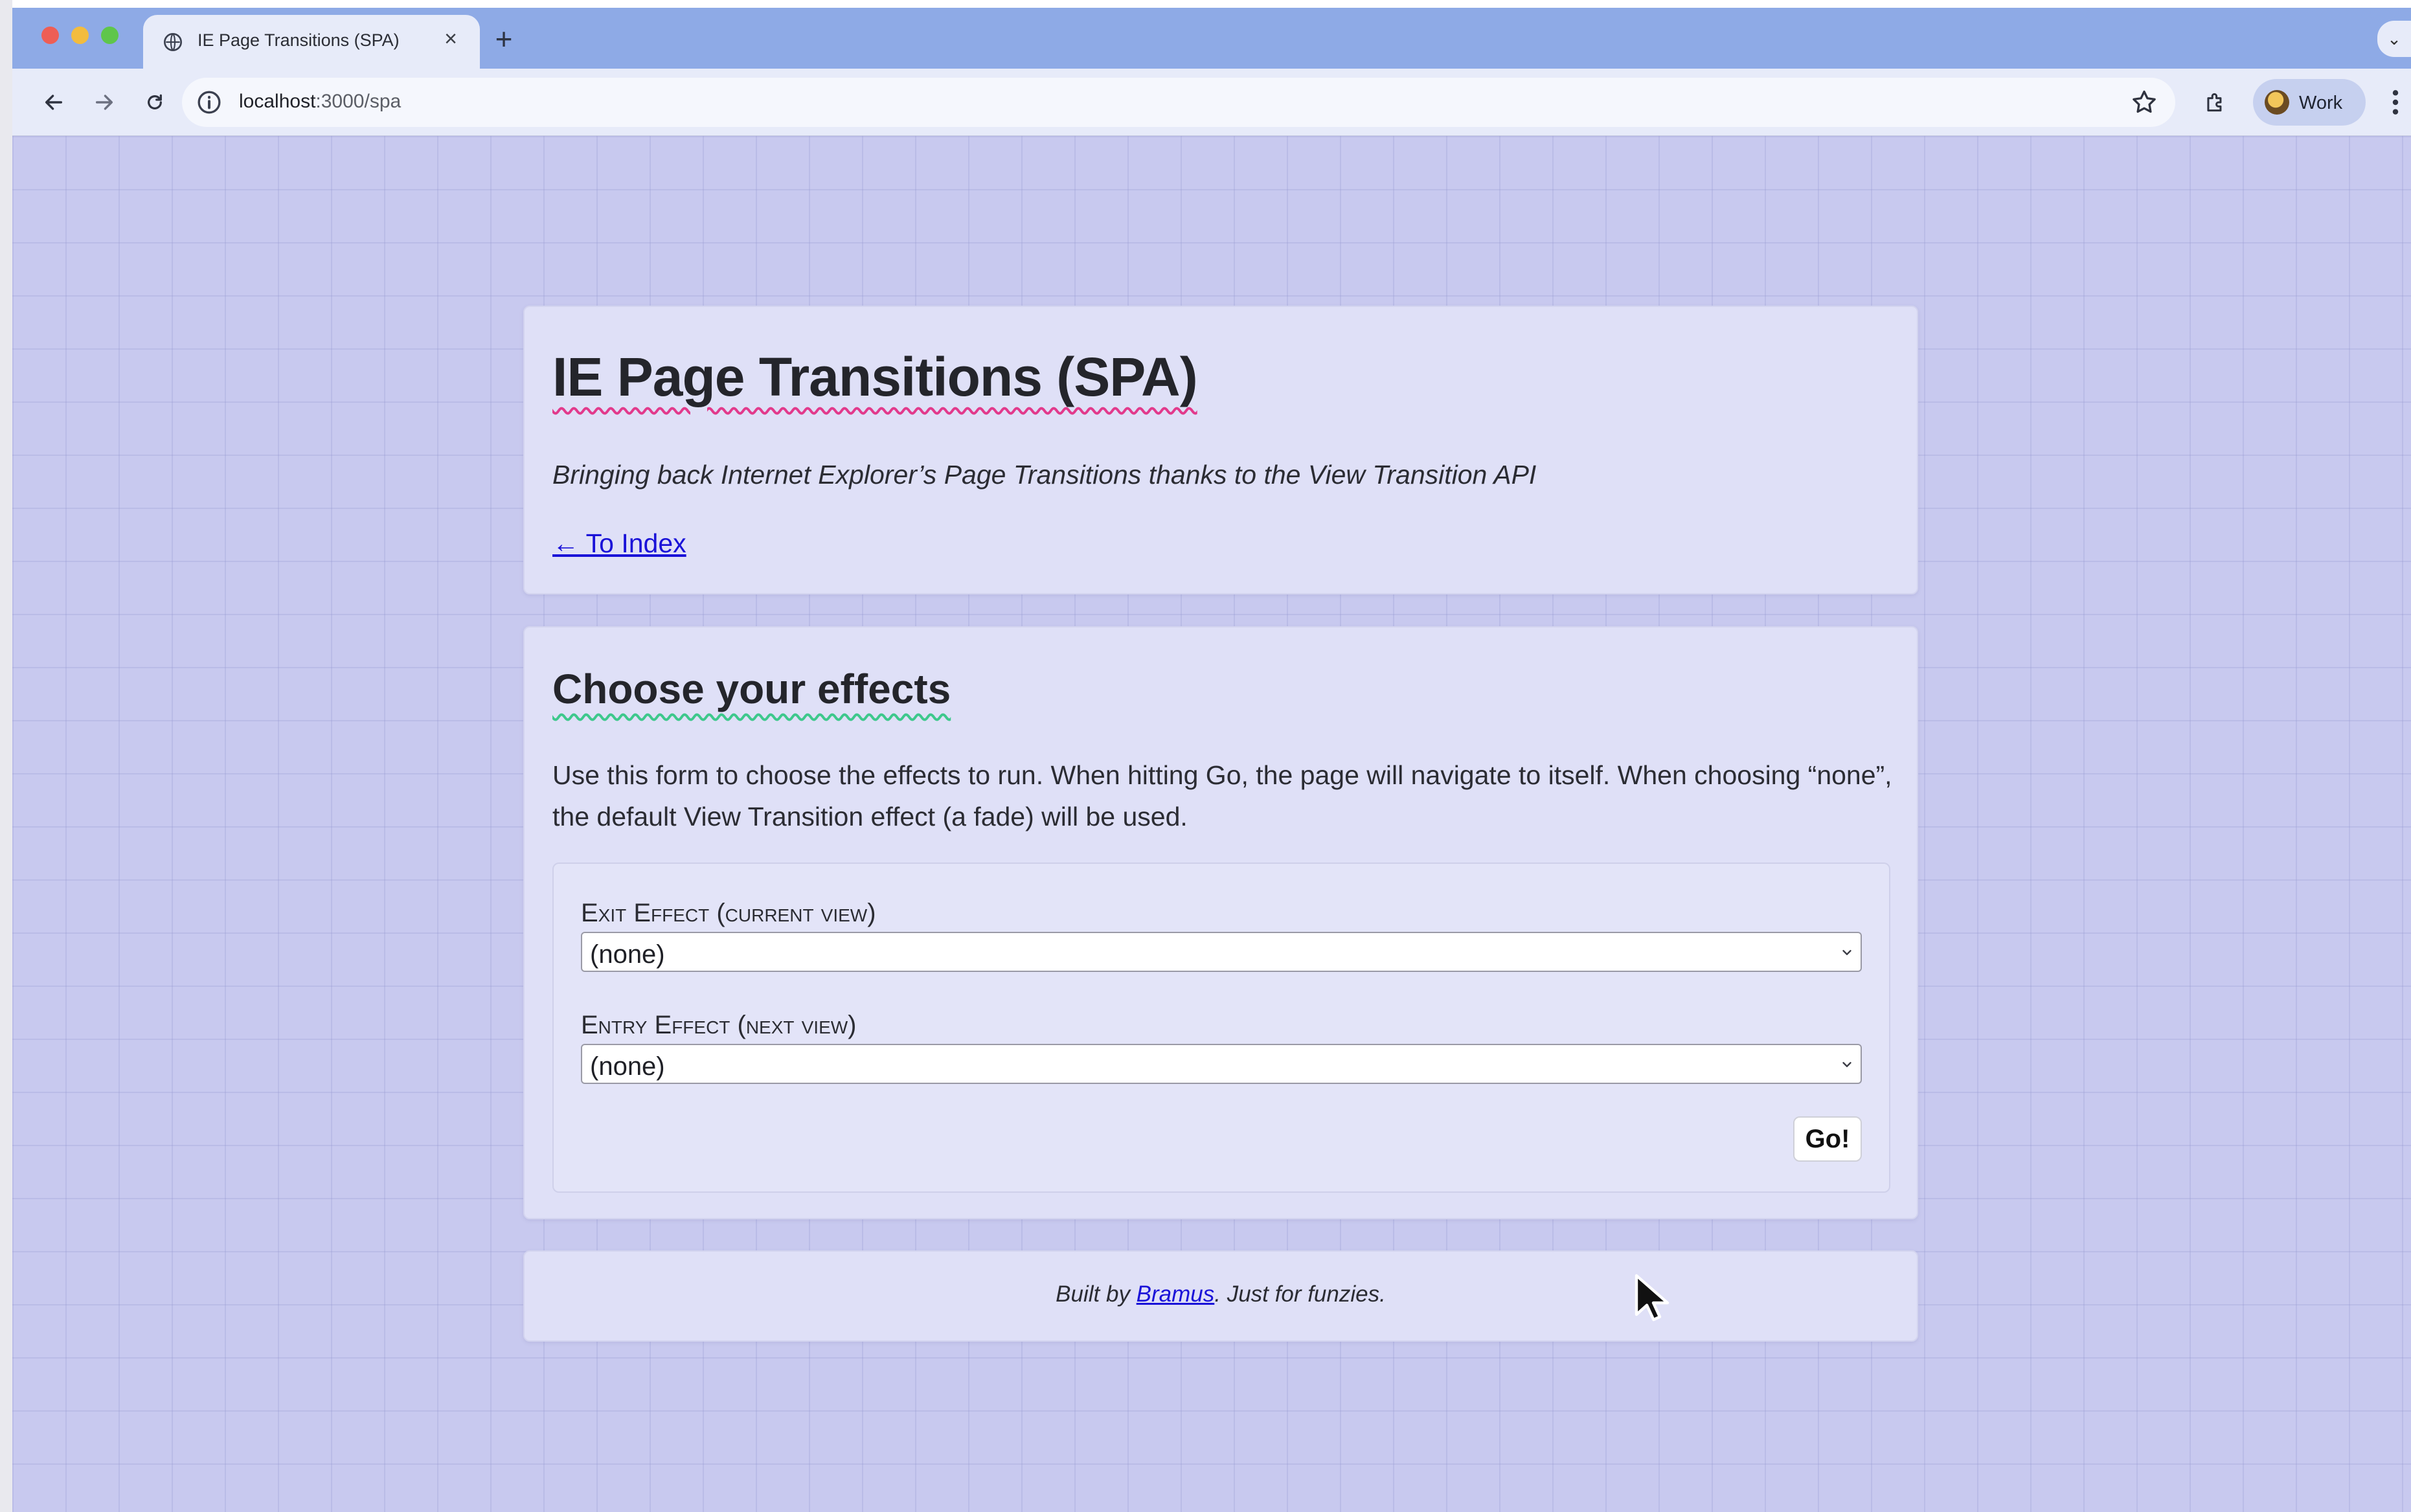  I want to click on maximize-window-button, so click(110, 35).